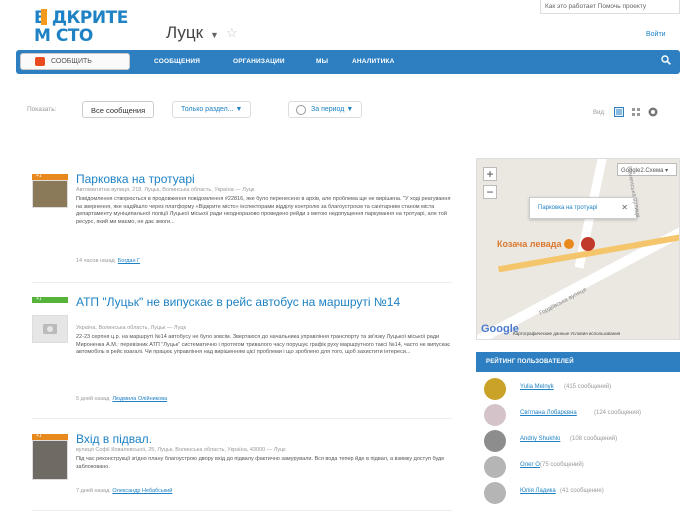 This screenshot has width=680, height=519. I want to click on list-item: Олег О (75 сообщений), so click(582, 468).